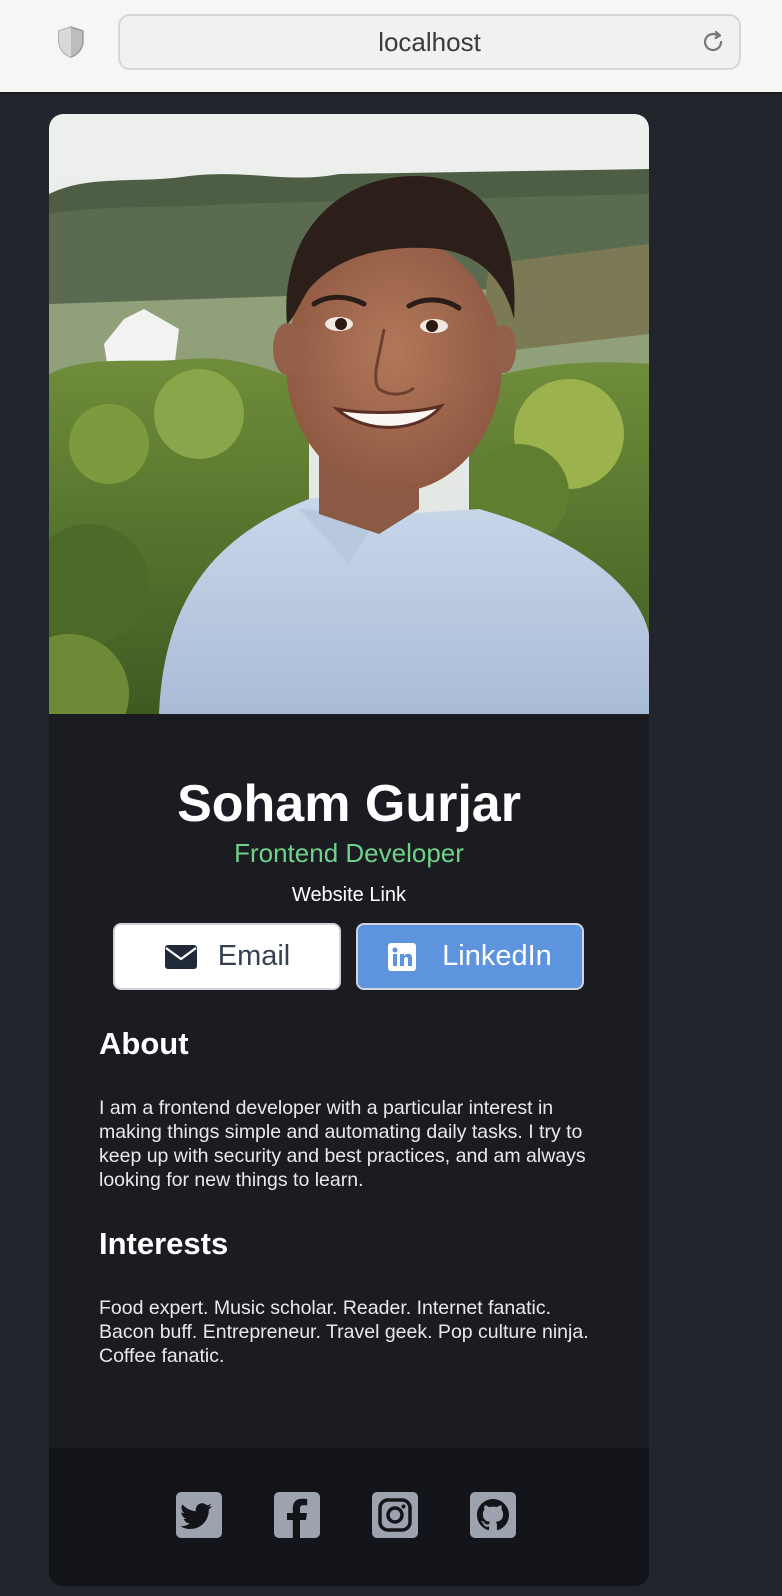  Describe the element at coordinates (297, 1515) in the screenshot. I see `facebook-icon` at that location.